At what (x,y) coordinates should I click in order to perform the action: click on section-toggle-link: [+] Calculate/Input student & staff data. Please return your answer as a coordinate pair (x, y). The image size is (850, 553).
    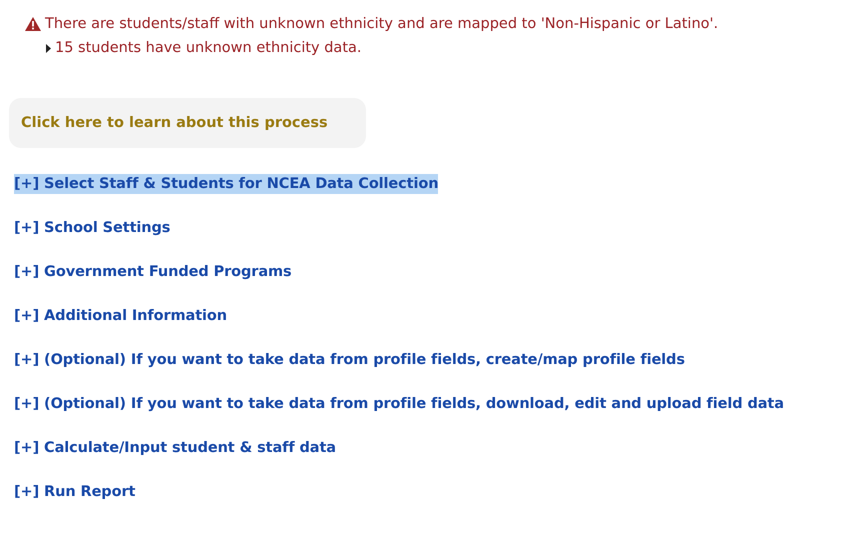
    Looking at the image, I should click on (175, 448).